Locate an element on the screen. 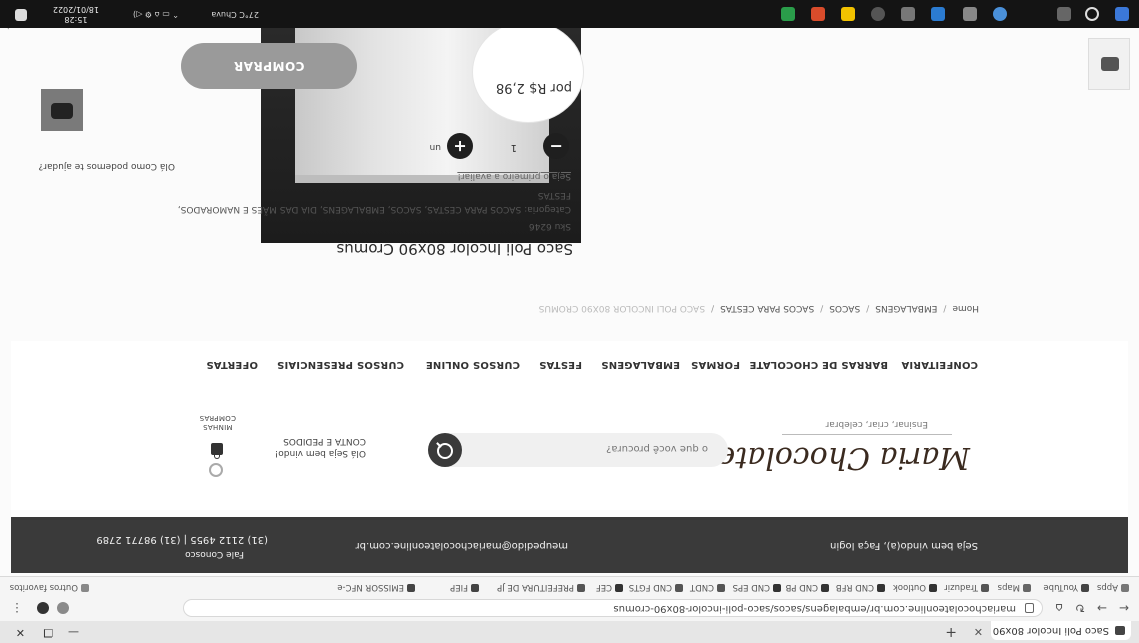  app-icon is located at coordinates (908, 14).